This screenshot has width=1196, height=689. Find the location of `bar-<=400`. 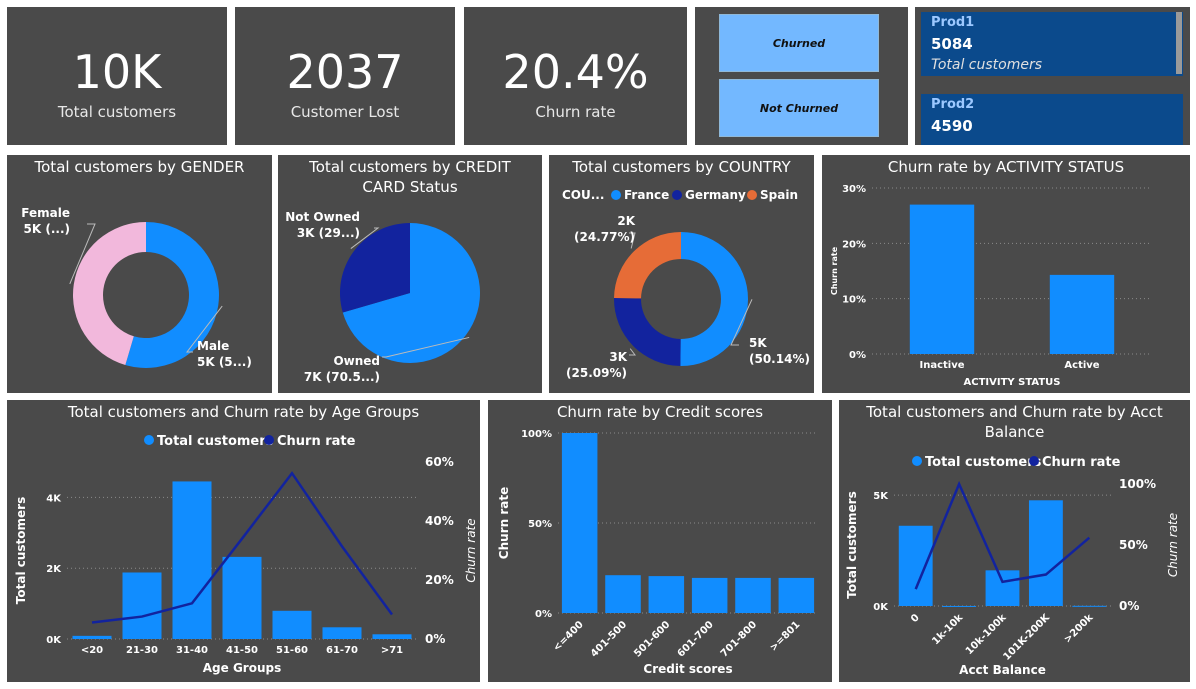

bar-<=400 is located at coordinates (579, 523).